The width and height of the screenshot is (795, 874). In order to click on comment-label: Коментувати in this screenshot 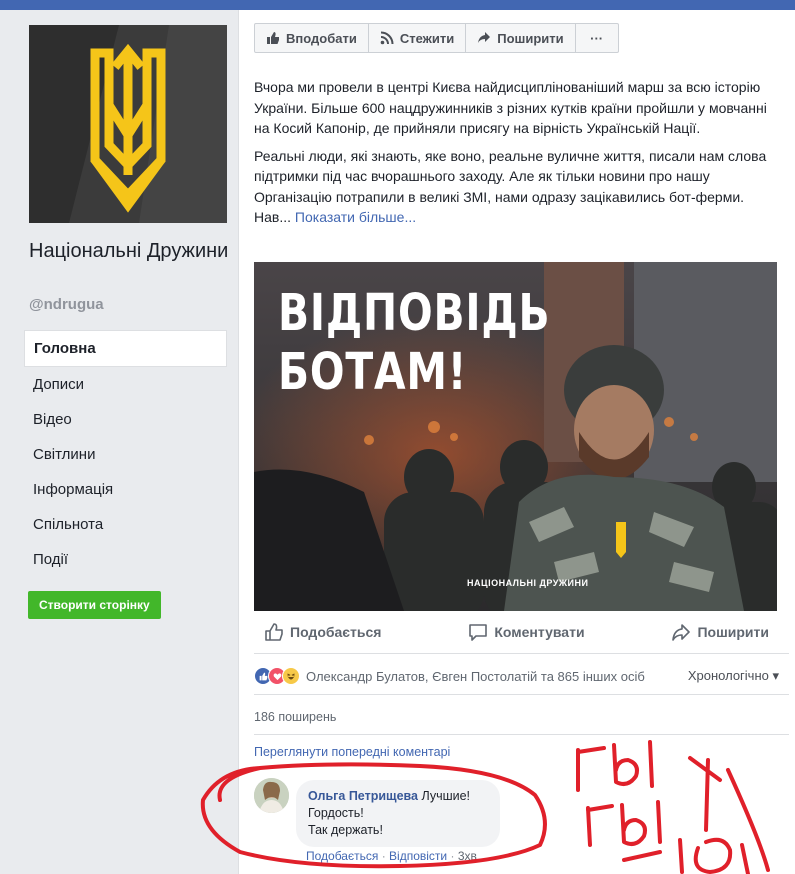, I will do `click(539, 632)`.